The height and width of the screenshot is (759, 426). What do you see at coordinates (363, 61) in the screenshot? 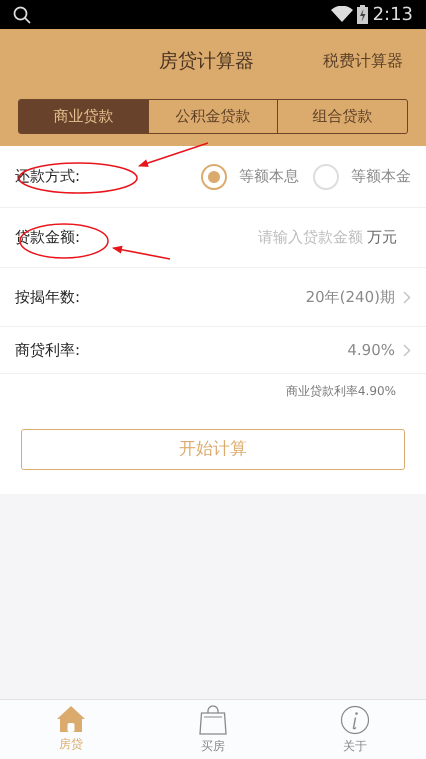
I see `tax-calculator-link: 税费计算器` at bounding box center [363, 61].